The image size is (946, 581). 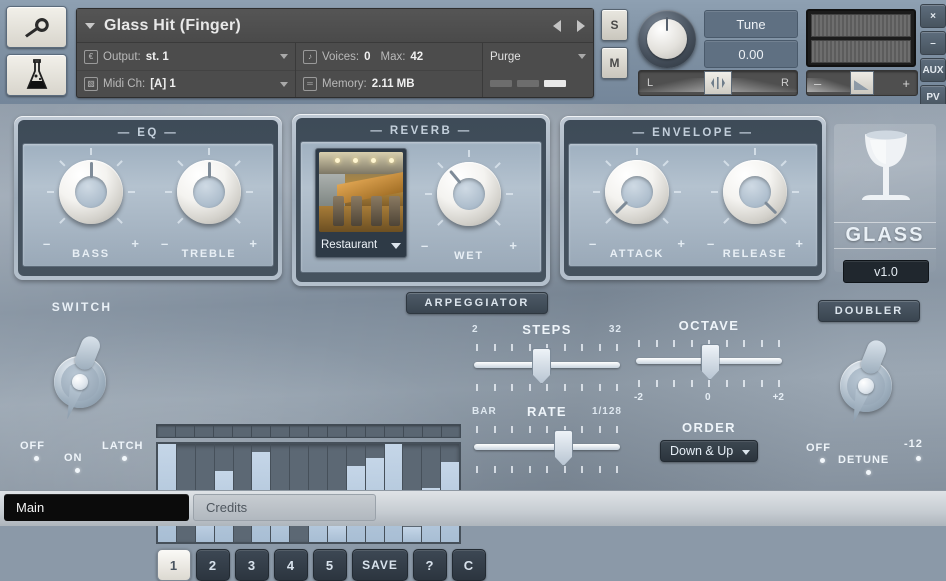 What do you see at coordinates (335, 26) in the screenshot?
I see `instrument-title-row: Glass Hit (Finger)` at bounding box center [335, 26].